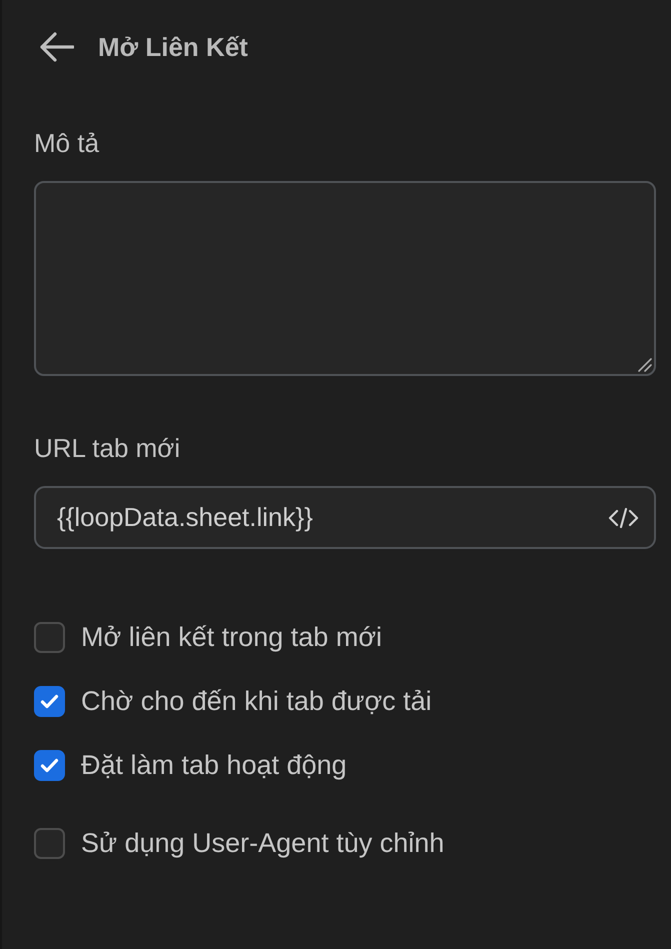  I want to click on page-title: Mở Liên Kết, so click(173, 47).